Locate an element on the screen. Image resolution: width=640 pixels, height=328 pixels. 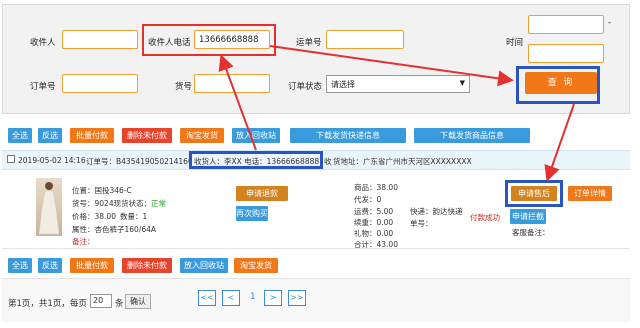
arrow-phone-to-query is located at coordinates (391, 66).